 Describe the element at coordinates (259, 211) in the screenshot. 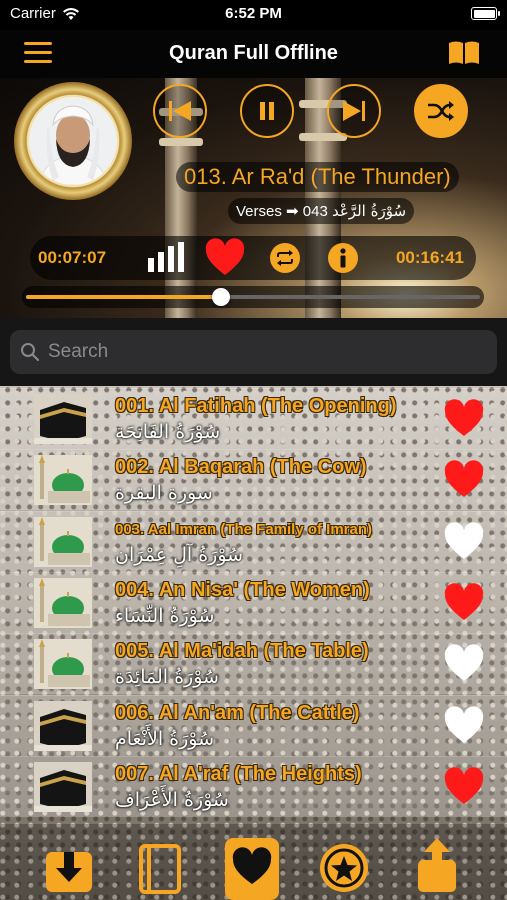

I see `verses-label: Verses` at that location.